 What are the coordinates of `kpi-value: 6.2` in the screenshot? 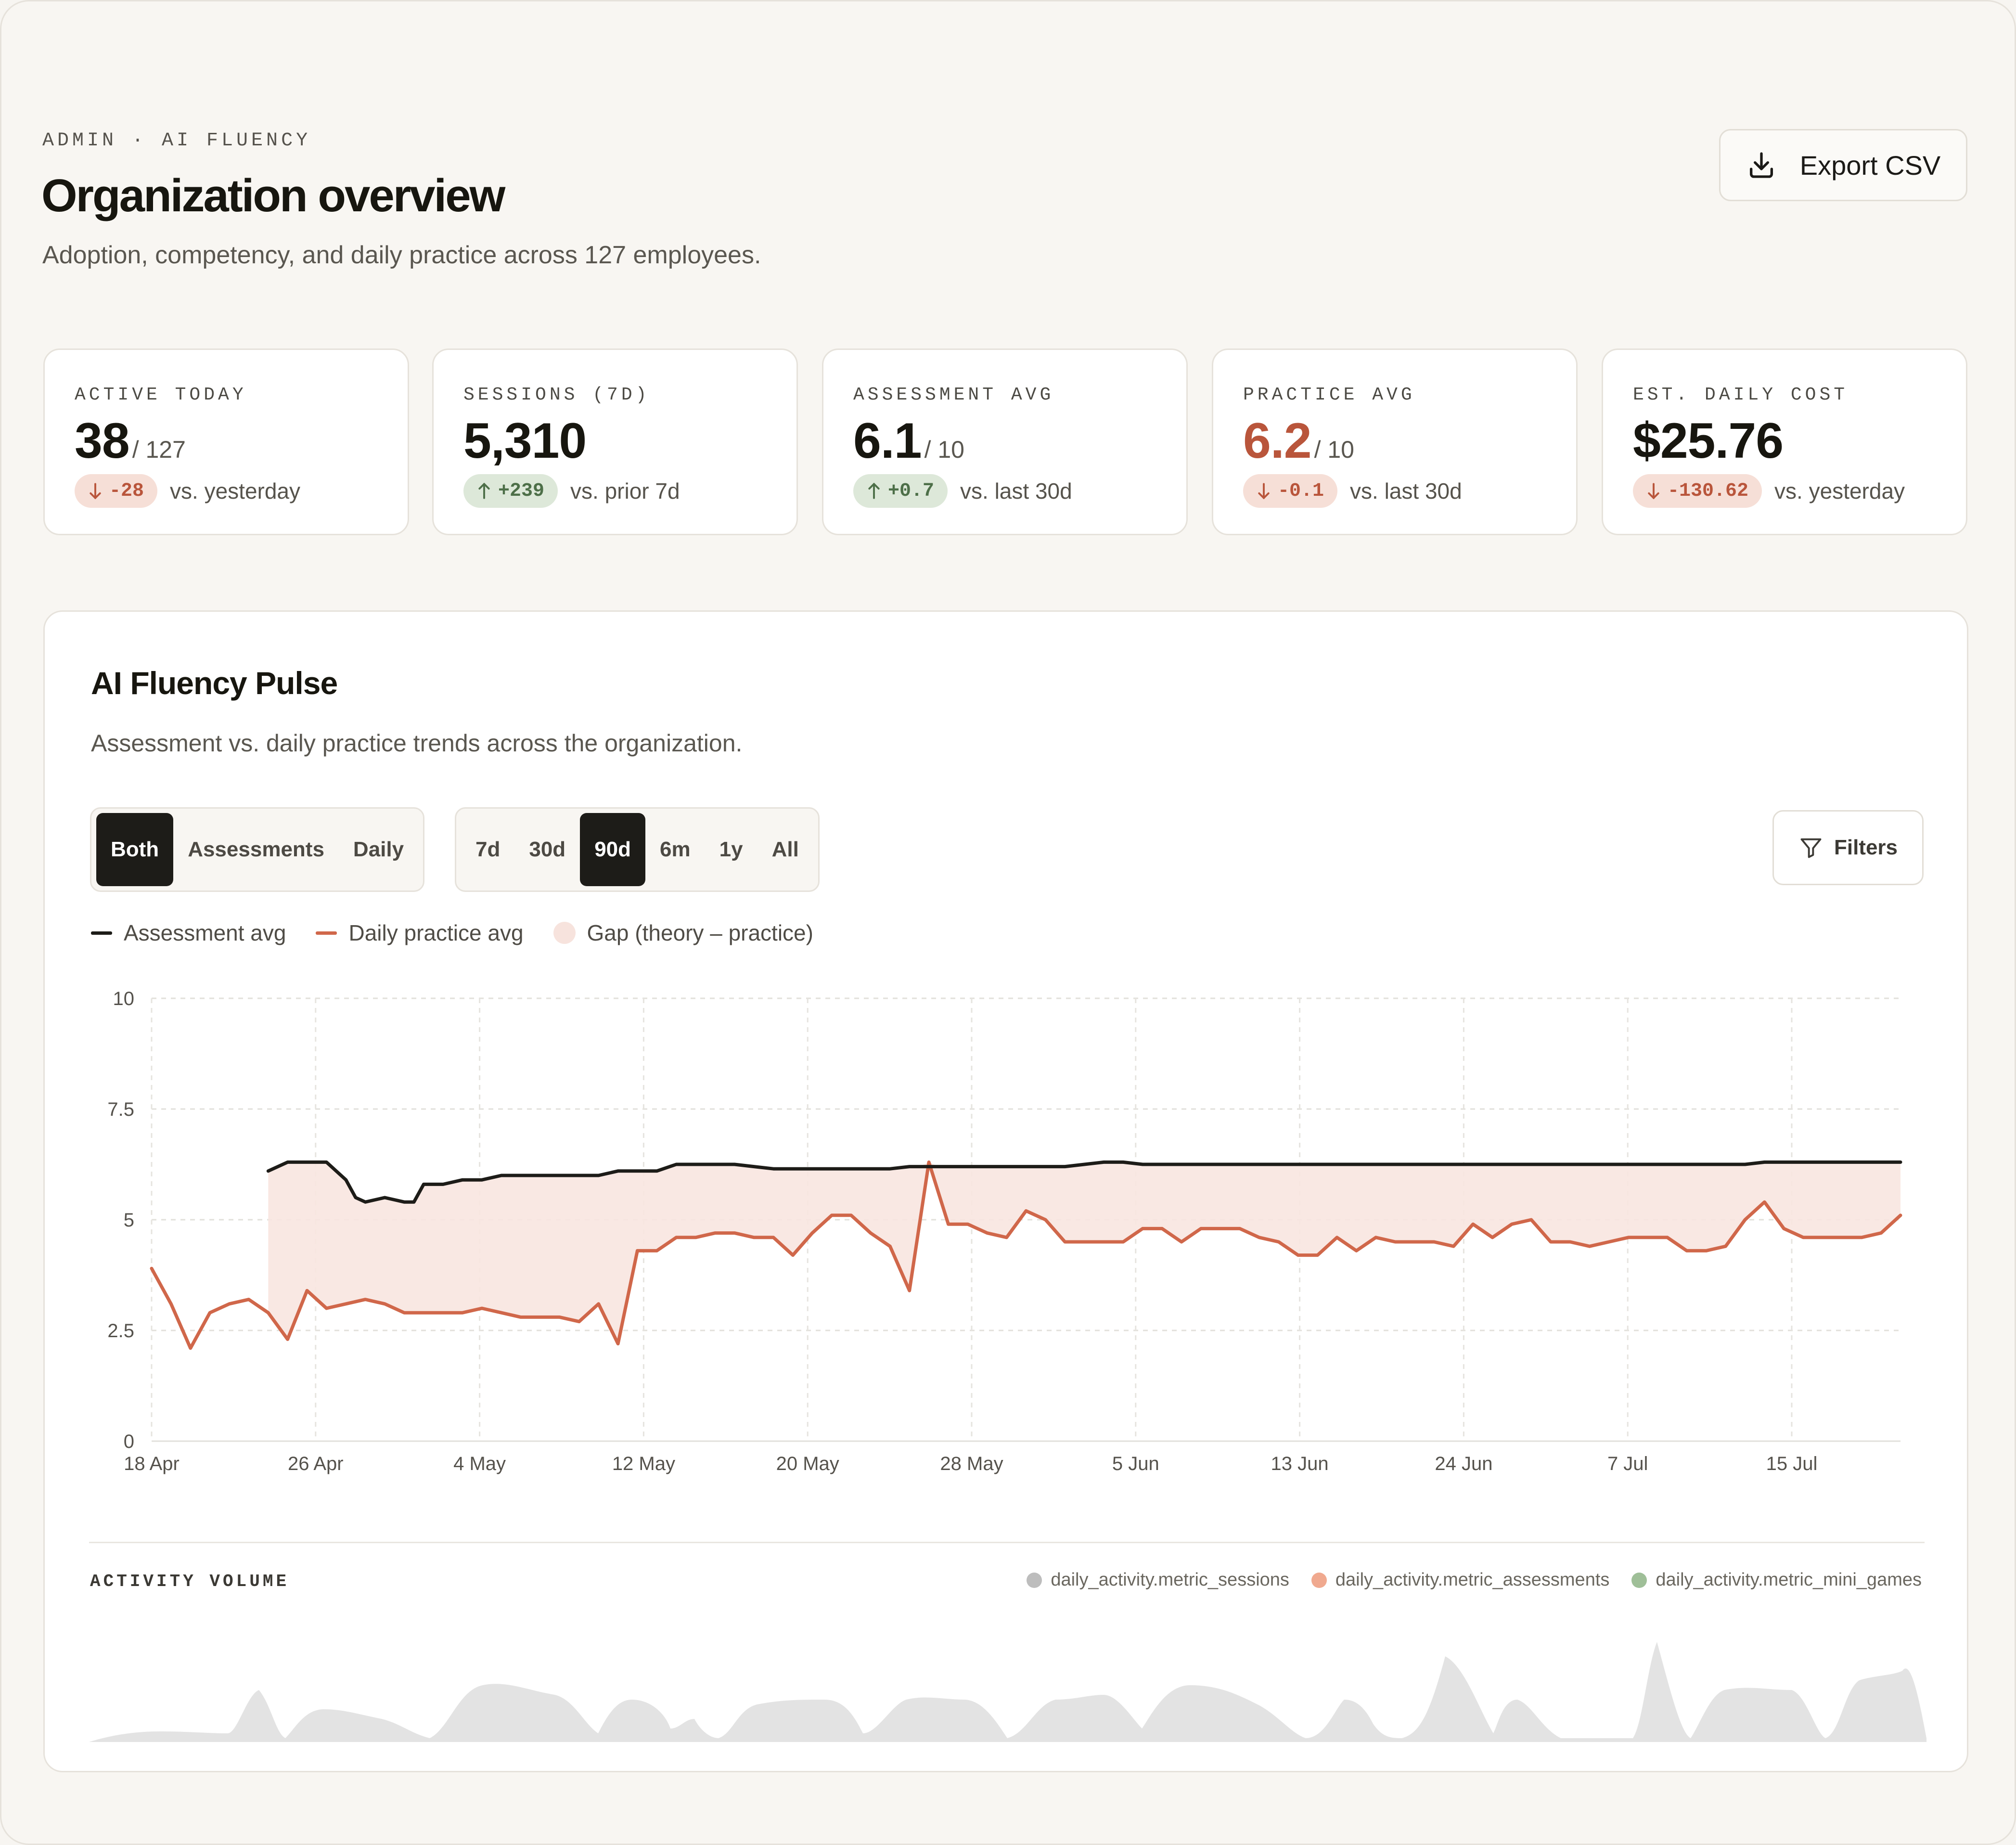 It's located at (1277, 441).